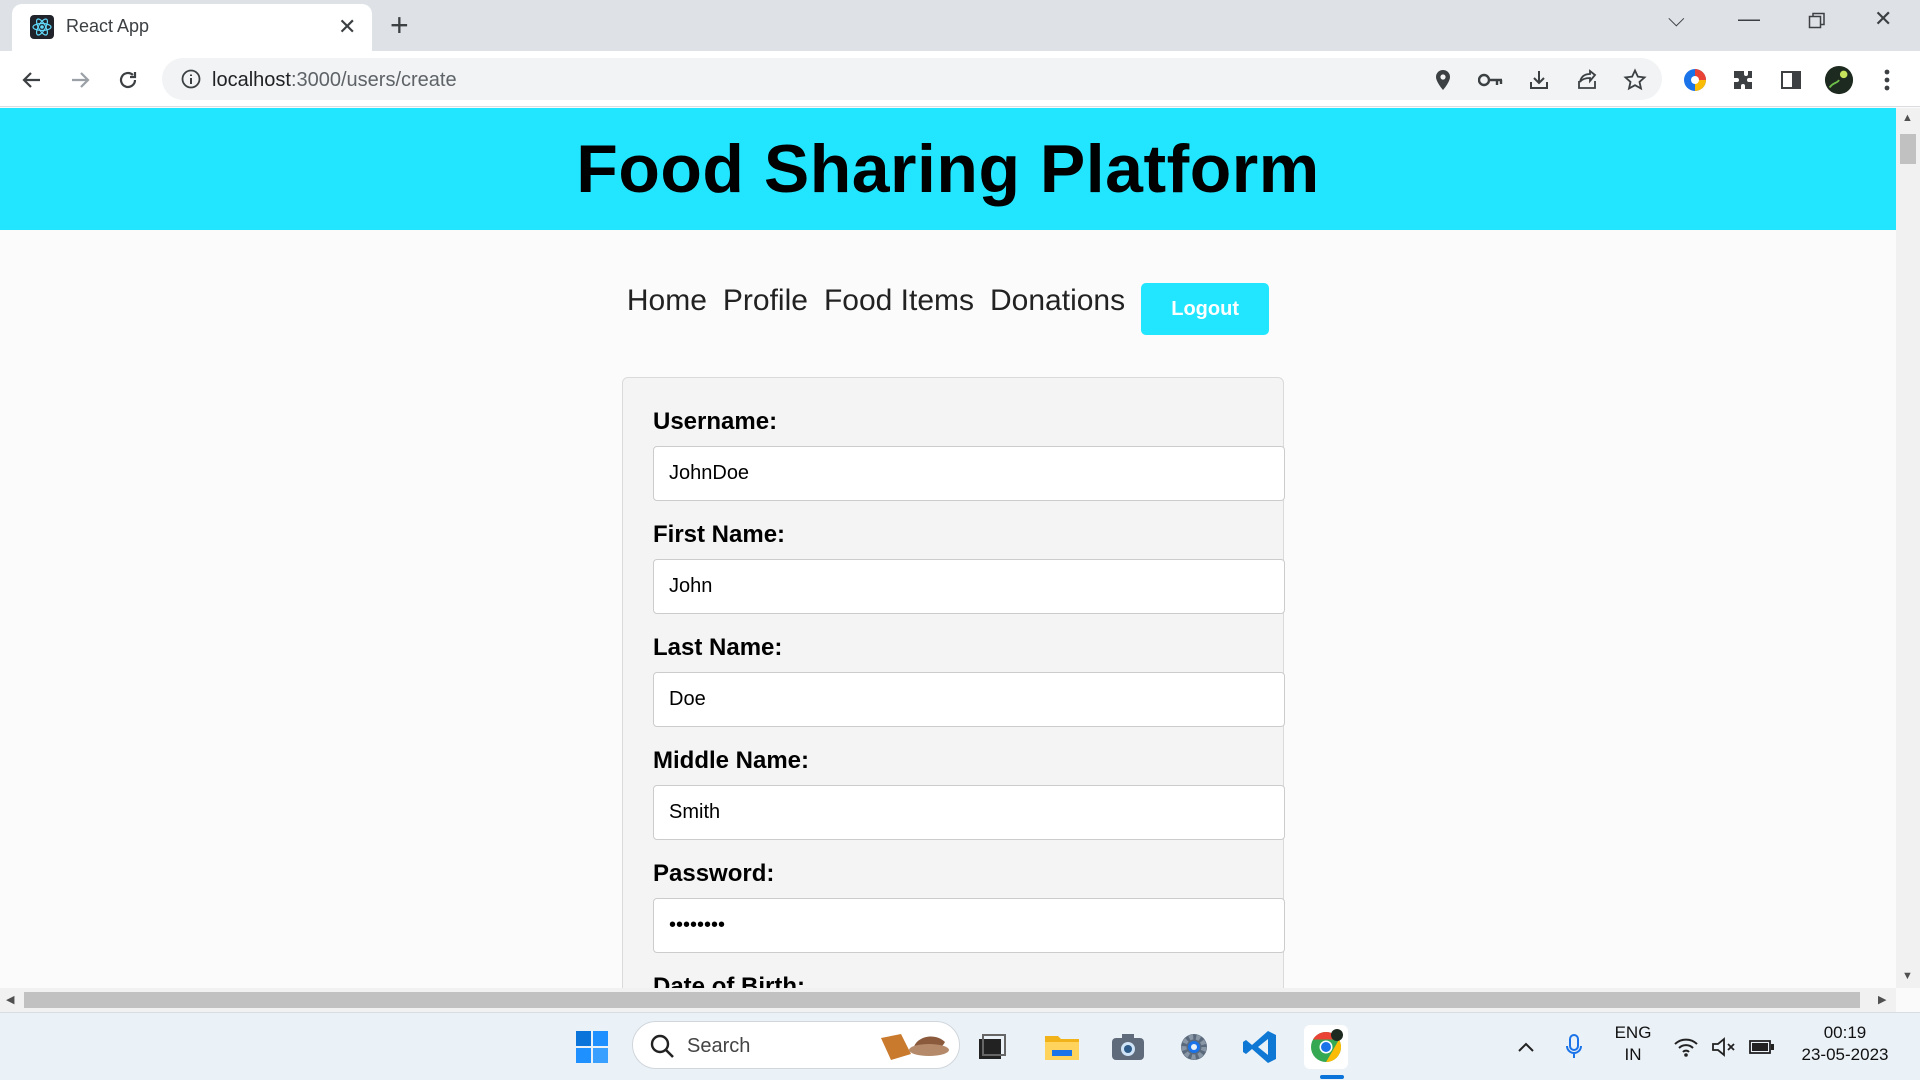 Image resolution: width=1920 pixels, height=1080 pixels. I want to click on last-name-input, so click(969, 699).